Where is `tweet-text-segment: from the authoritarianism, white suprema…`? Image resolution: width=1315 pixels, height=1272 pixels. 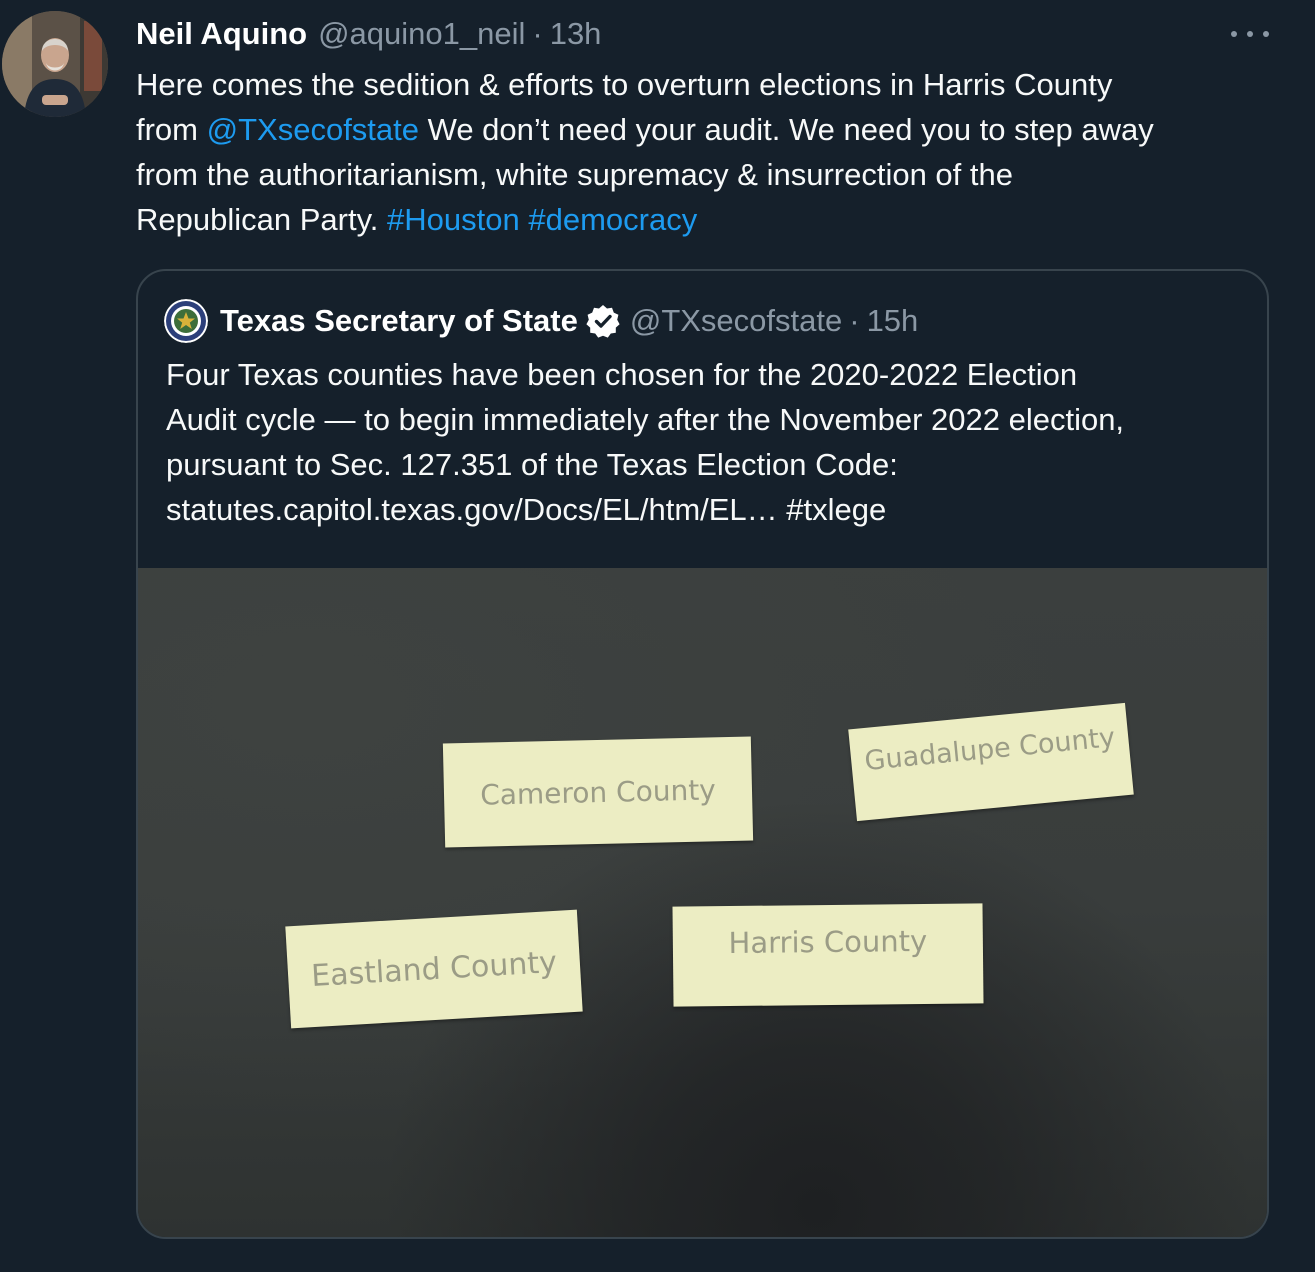 tweet-text-segment: from the authoritarianism, white suprema… is located at coordinates (574, 174).